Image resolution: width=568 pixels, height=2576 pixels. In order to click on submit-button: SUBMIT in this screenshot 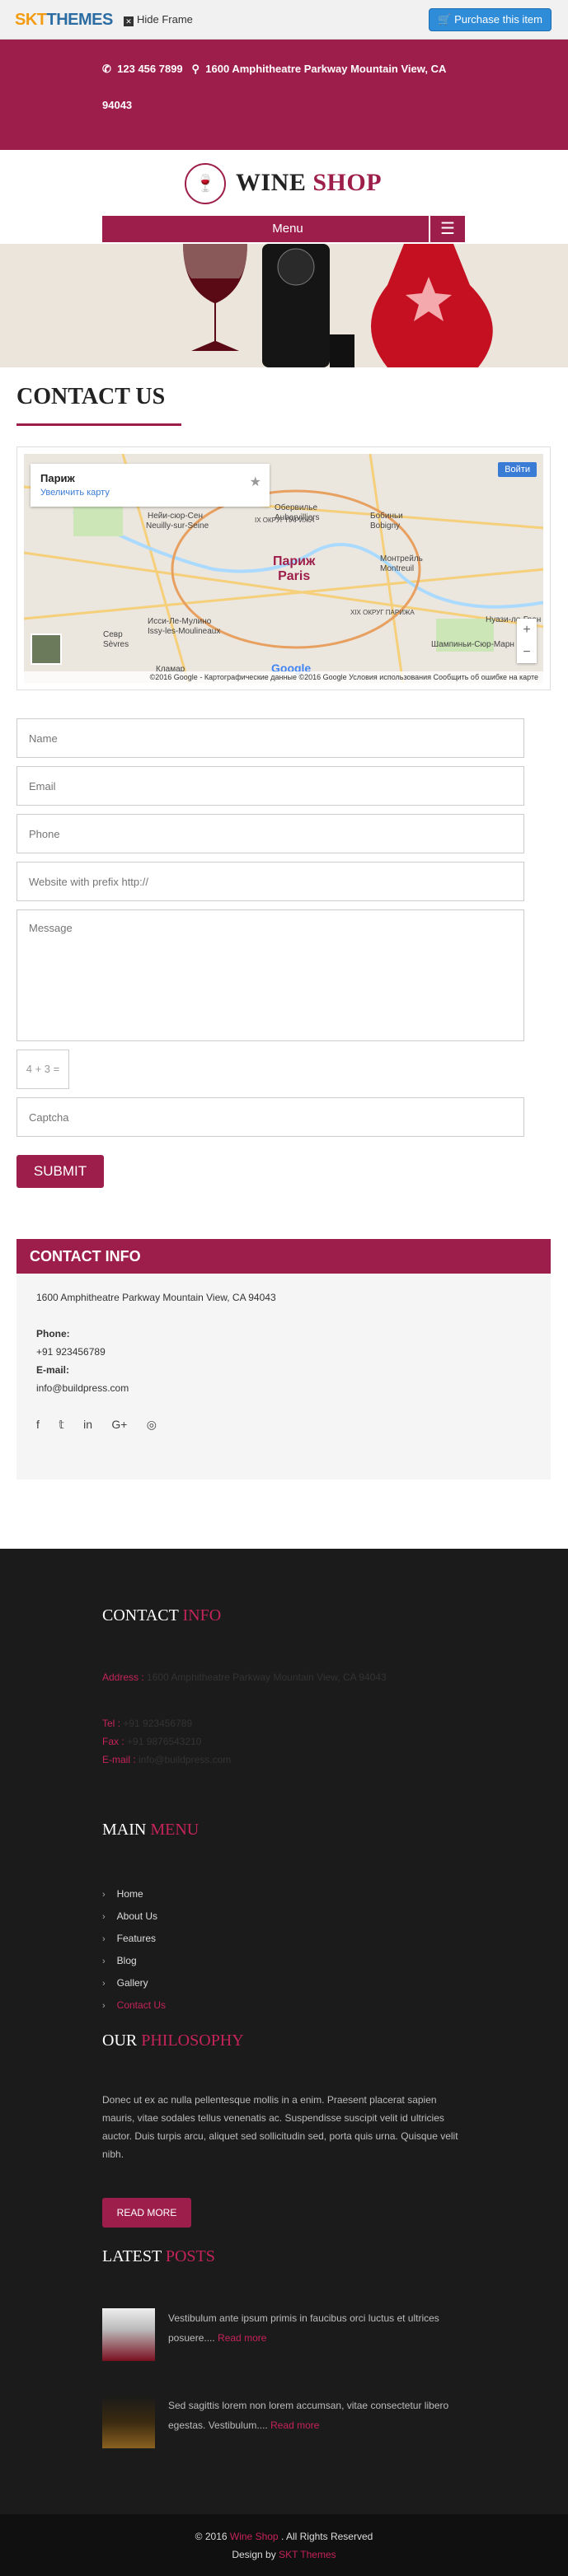, I will do `click(60, 1171)`.